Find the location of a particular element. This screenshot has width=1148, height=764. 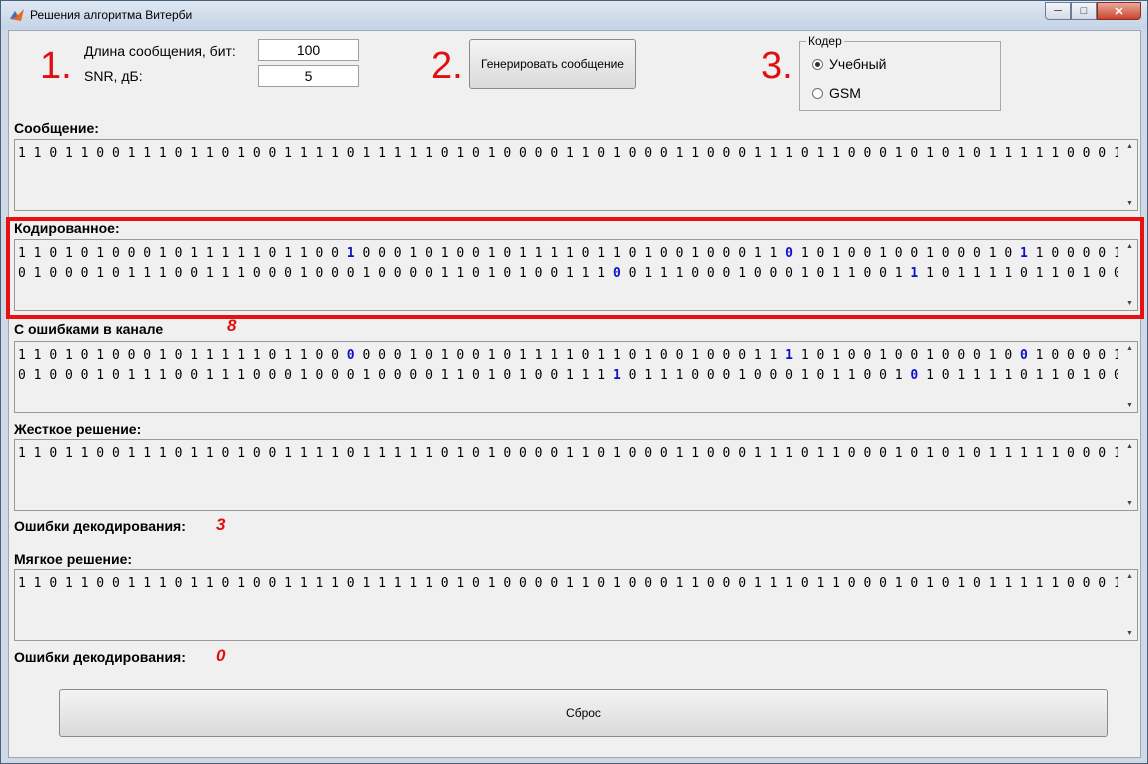

hard-errors-value: 3 is located at coordinates (221, 524).